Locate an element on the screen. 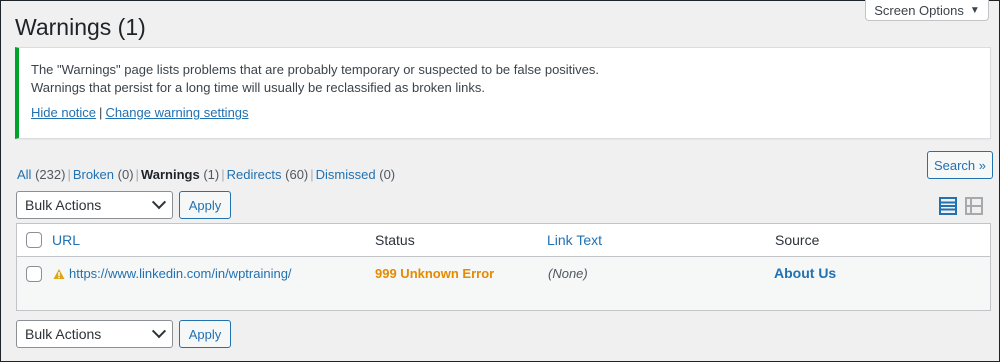 The width and height of the screenshot is (1000, 362). filter-redirects: Redirects is located at coordinates (254, 174).